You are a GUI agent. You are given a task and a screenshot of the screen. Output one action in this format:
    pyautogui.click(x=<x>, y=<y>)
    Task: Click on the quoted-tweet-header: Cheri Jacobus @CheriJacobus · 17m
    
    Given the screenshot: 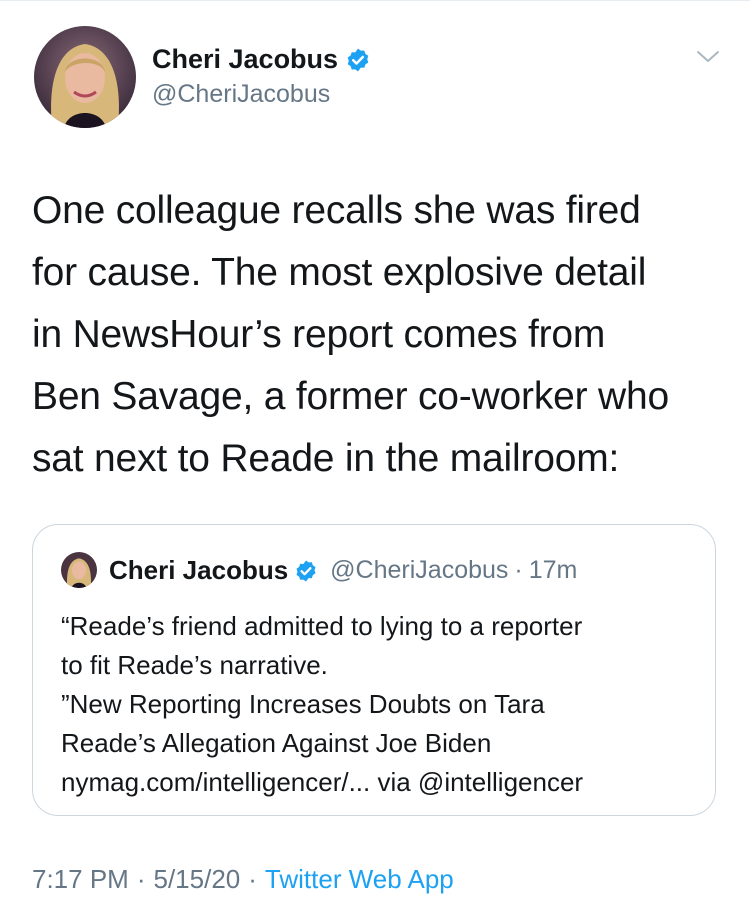 What is the action you would take?
    pyautogui.click(x=343, y=570)
    